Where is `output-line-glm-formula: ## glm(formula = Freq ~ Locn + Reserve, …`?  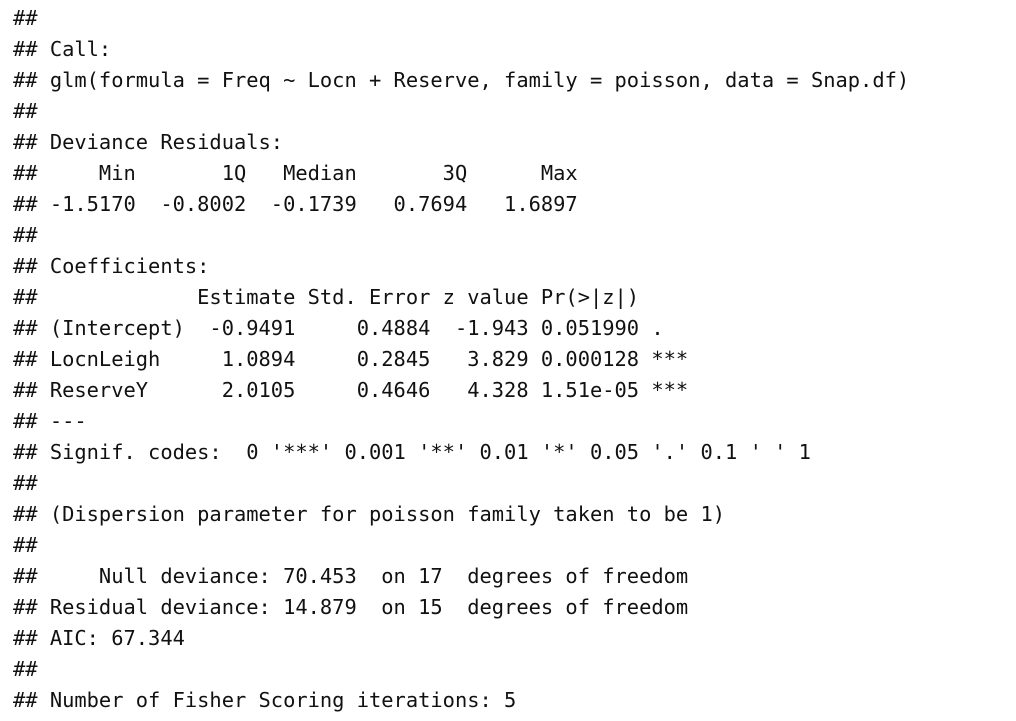 output-line-glm-formula: ## glm(formula = Freq ~ Locn + Reserve, … is located at coordinates (461, 80).